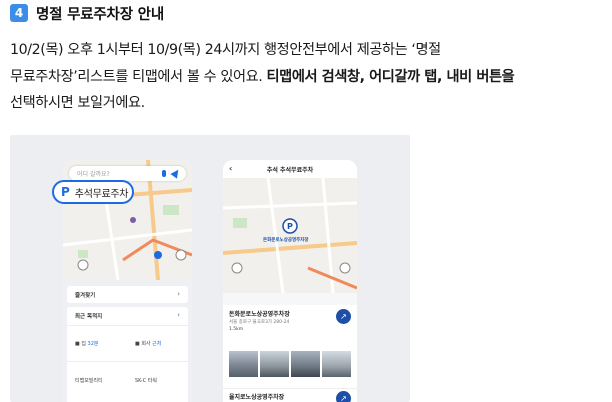 The image size is (612, 402). I want to click on parking-item-title: 율지로노상공영주차장, so click(257, 397).